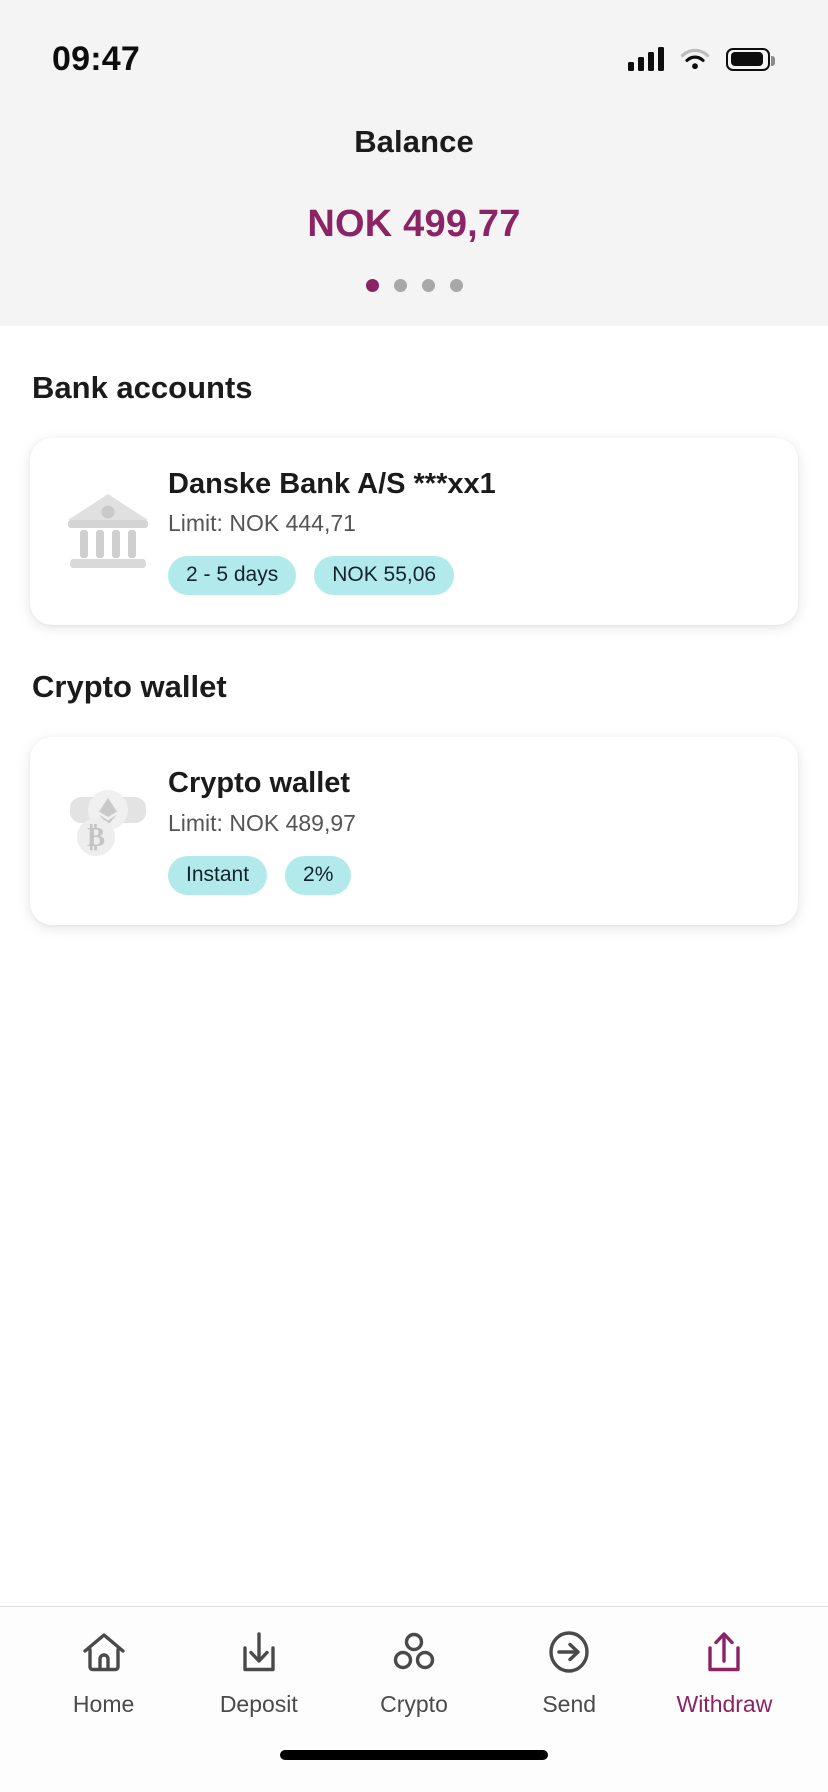 The image size is (828, 1792). What do you see at coordinates (724, 1673) in the screenshot?
I see `tab-withdraw: Withdraw` at bounding box center [724, 1673].